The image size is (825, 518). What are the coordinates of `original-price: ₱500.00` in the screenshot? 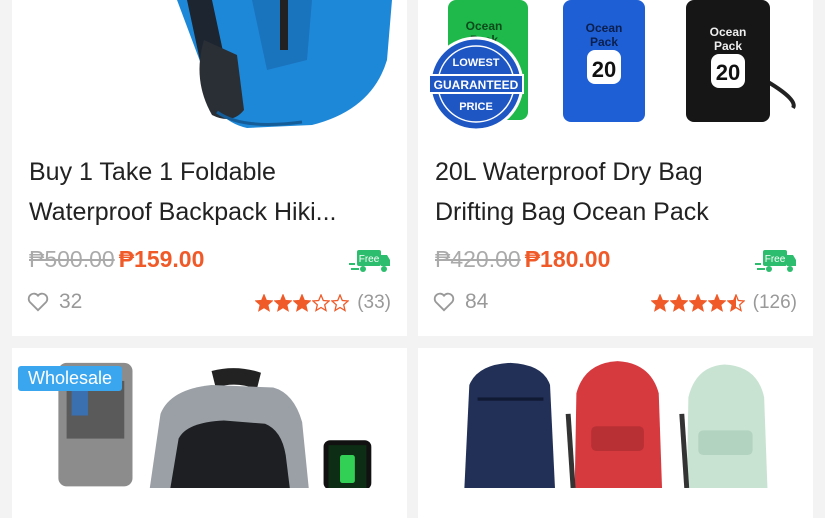 It's located at (72, 259).